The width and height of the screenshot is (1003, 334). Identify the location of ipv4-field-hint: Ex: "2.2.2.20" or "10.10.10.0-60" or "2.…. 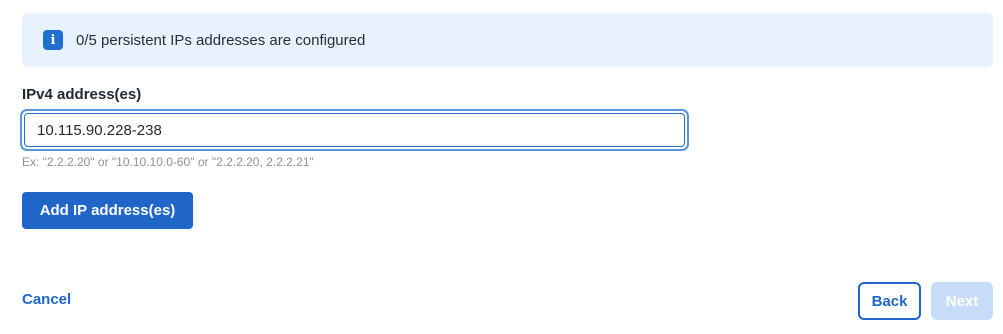
(168, 162).